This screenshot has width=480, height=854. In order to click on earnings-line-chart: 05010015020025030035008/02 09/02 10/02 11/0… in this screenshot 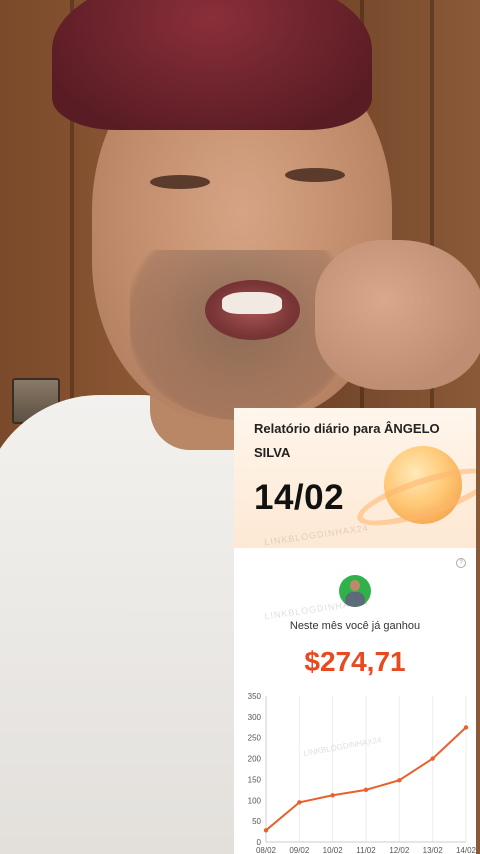, I will do `click(362, 773)`.